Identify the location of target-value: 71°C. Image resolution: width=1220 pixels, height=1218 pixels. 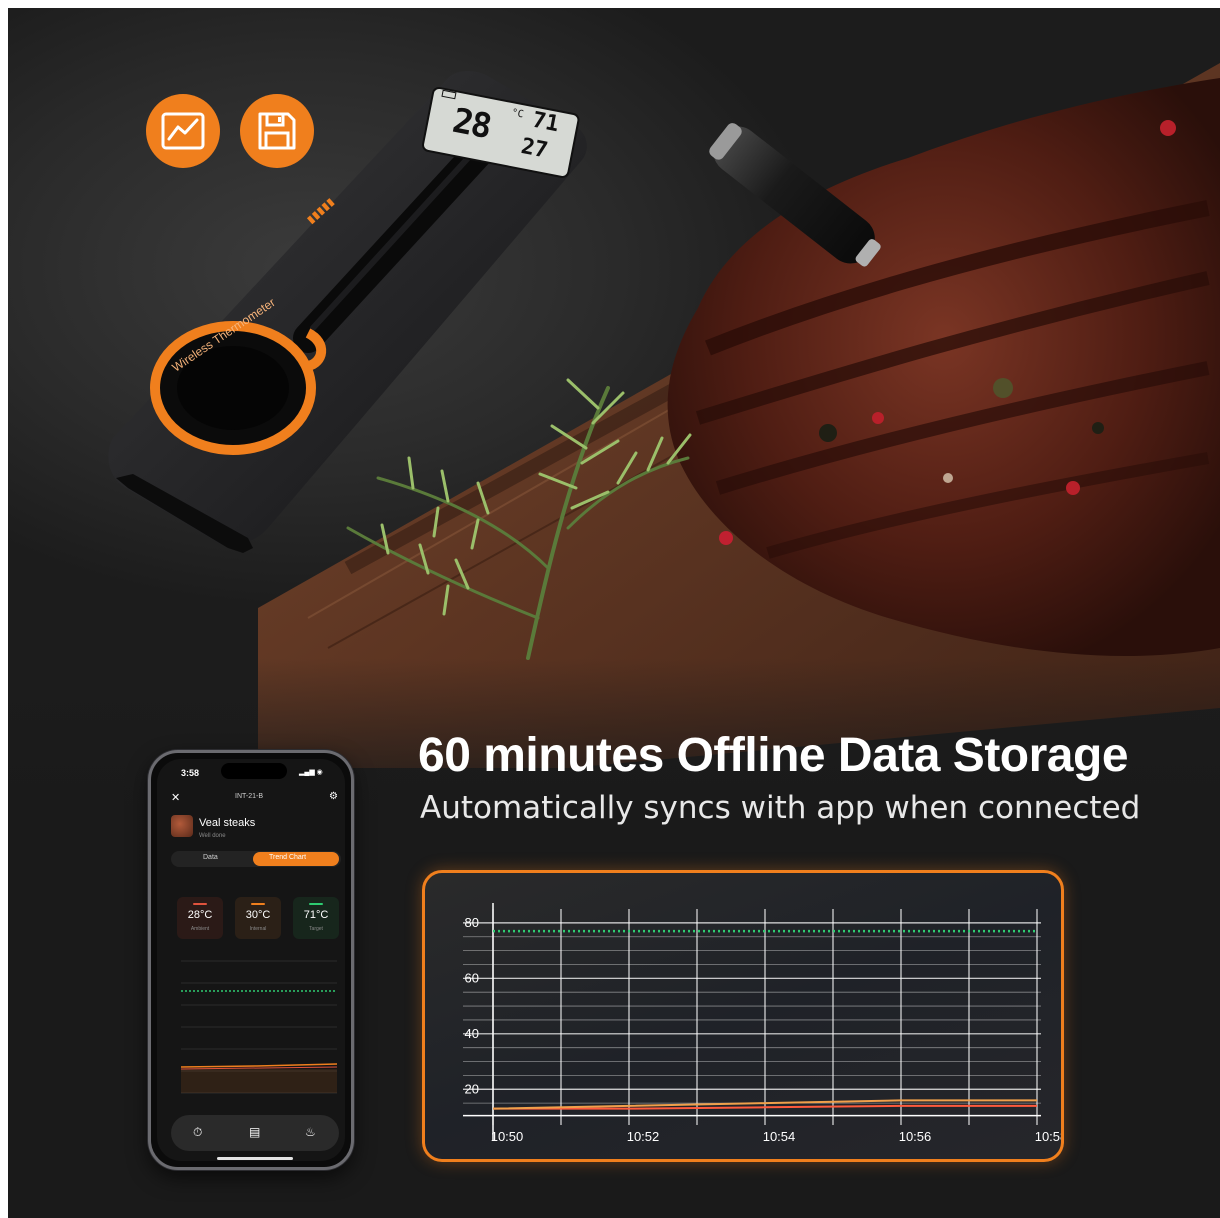
(316, 915).